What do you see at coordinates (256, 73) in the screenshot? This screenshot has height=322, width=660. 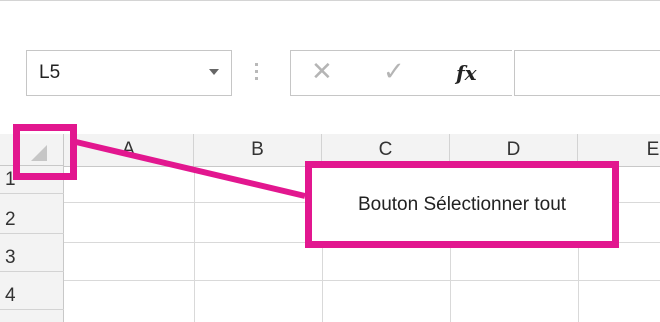 I see `resize-handle-icon` at bounding box center [256, 73].